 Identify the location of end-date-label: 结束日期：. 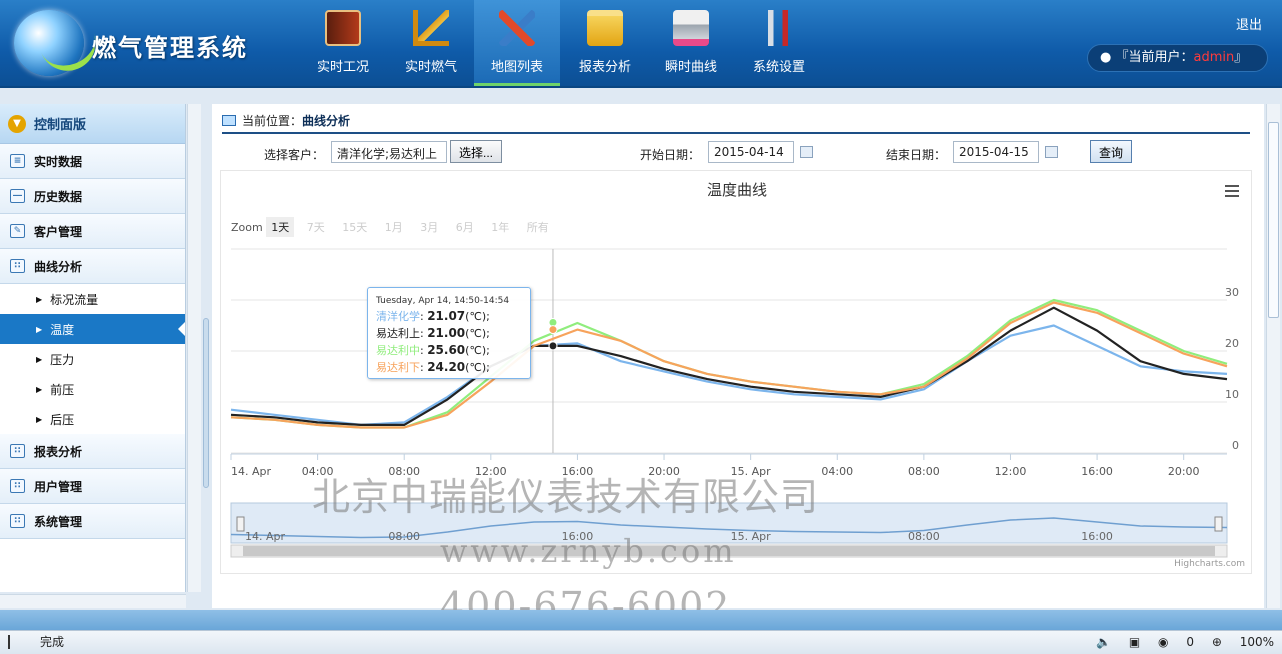
(916, 155).